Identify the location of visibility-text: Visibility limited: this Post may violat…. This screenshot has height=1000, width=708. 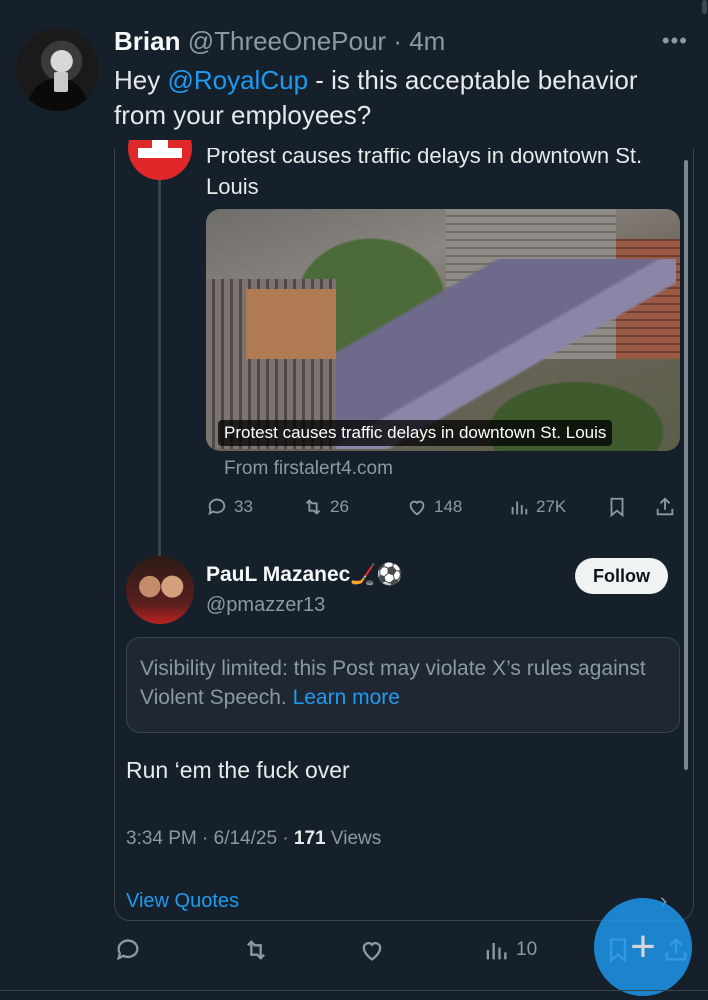
(400, 683).